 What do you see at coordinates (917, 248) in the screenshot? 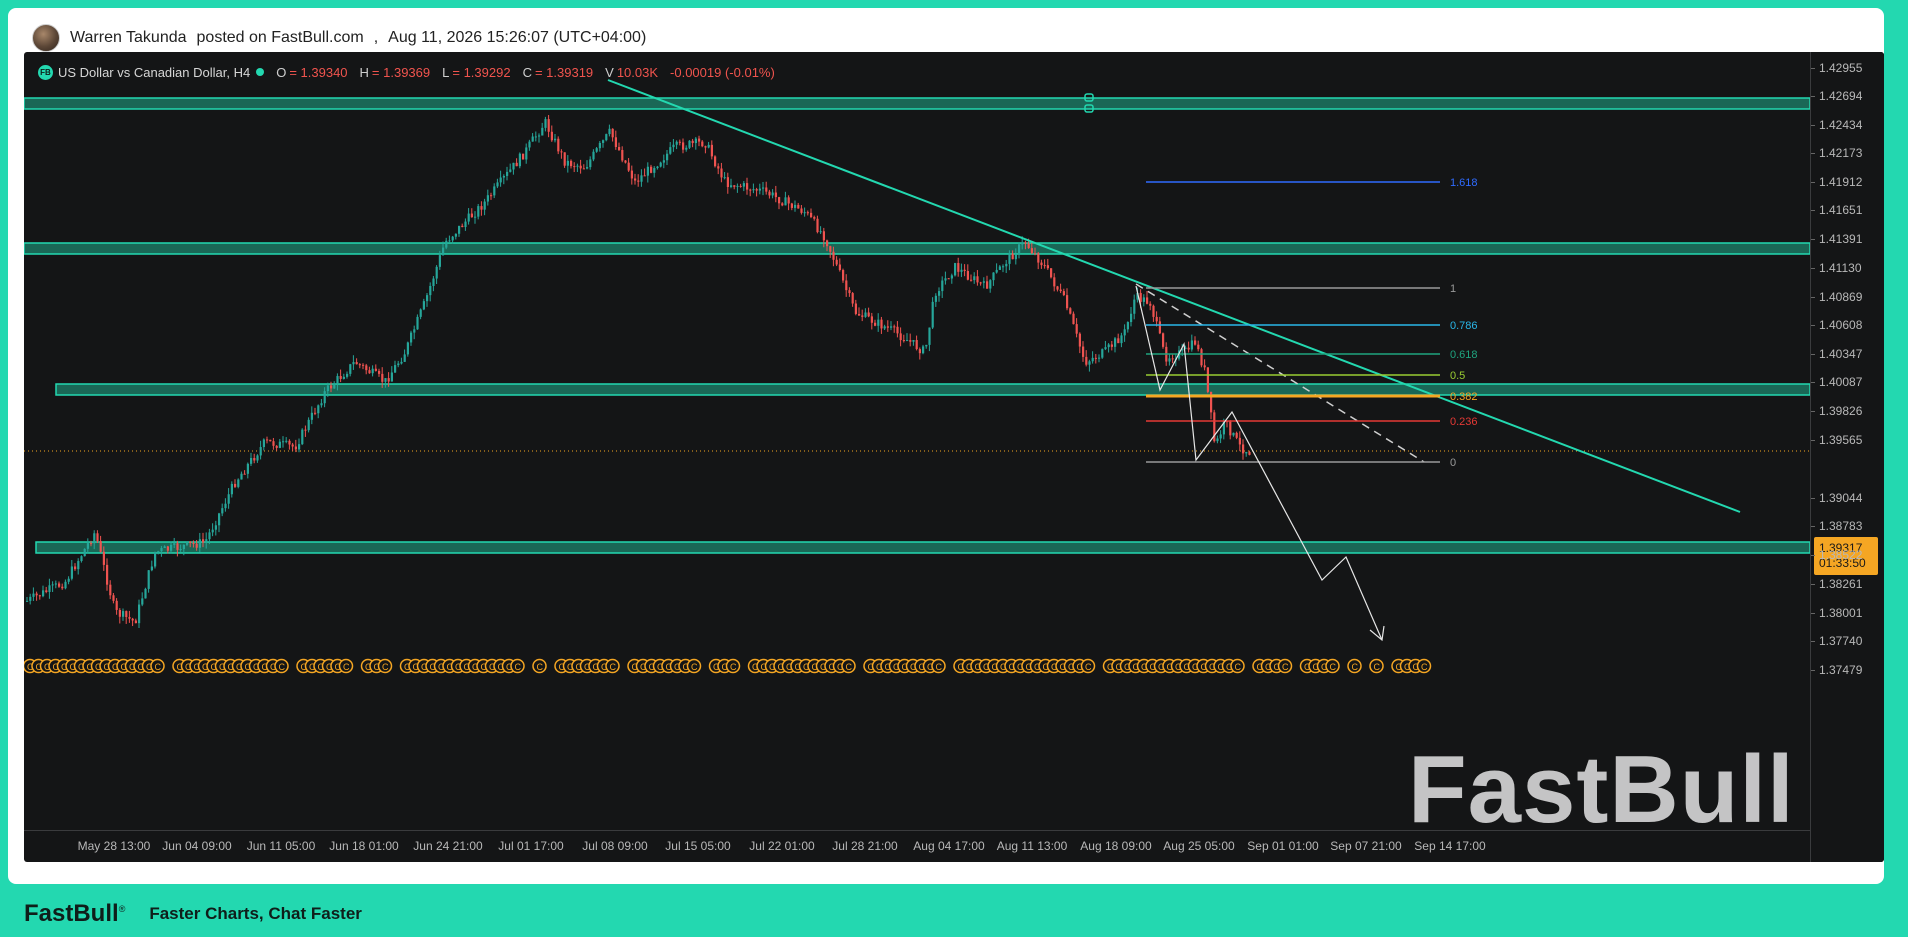
I see `resistance-zone-mid` at bounding box center [917, 248].